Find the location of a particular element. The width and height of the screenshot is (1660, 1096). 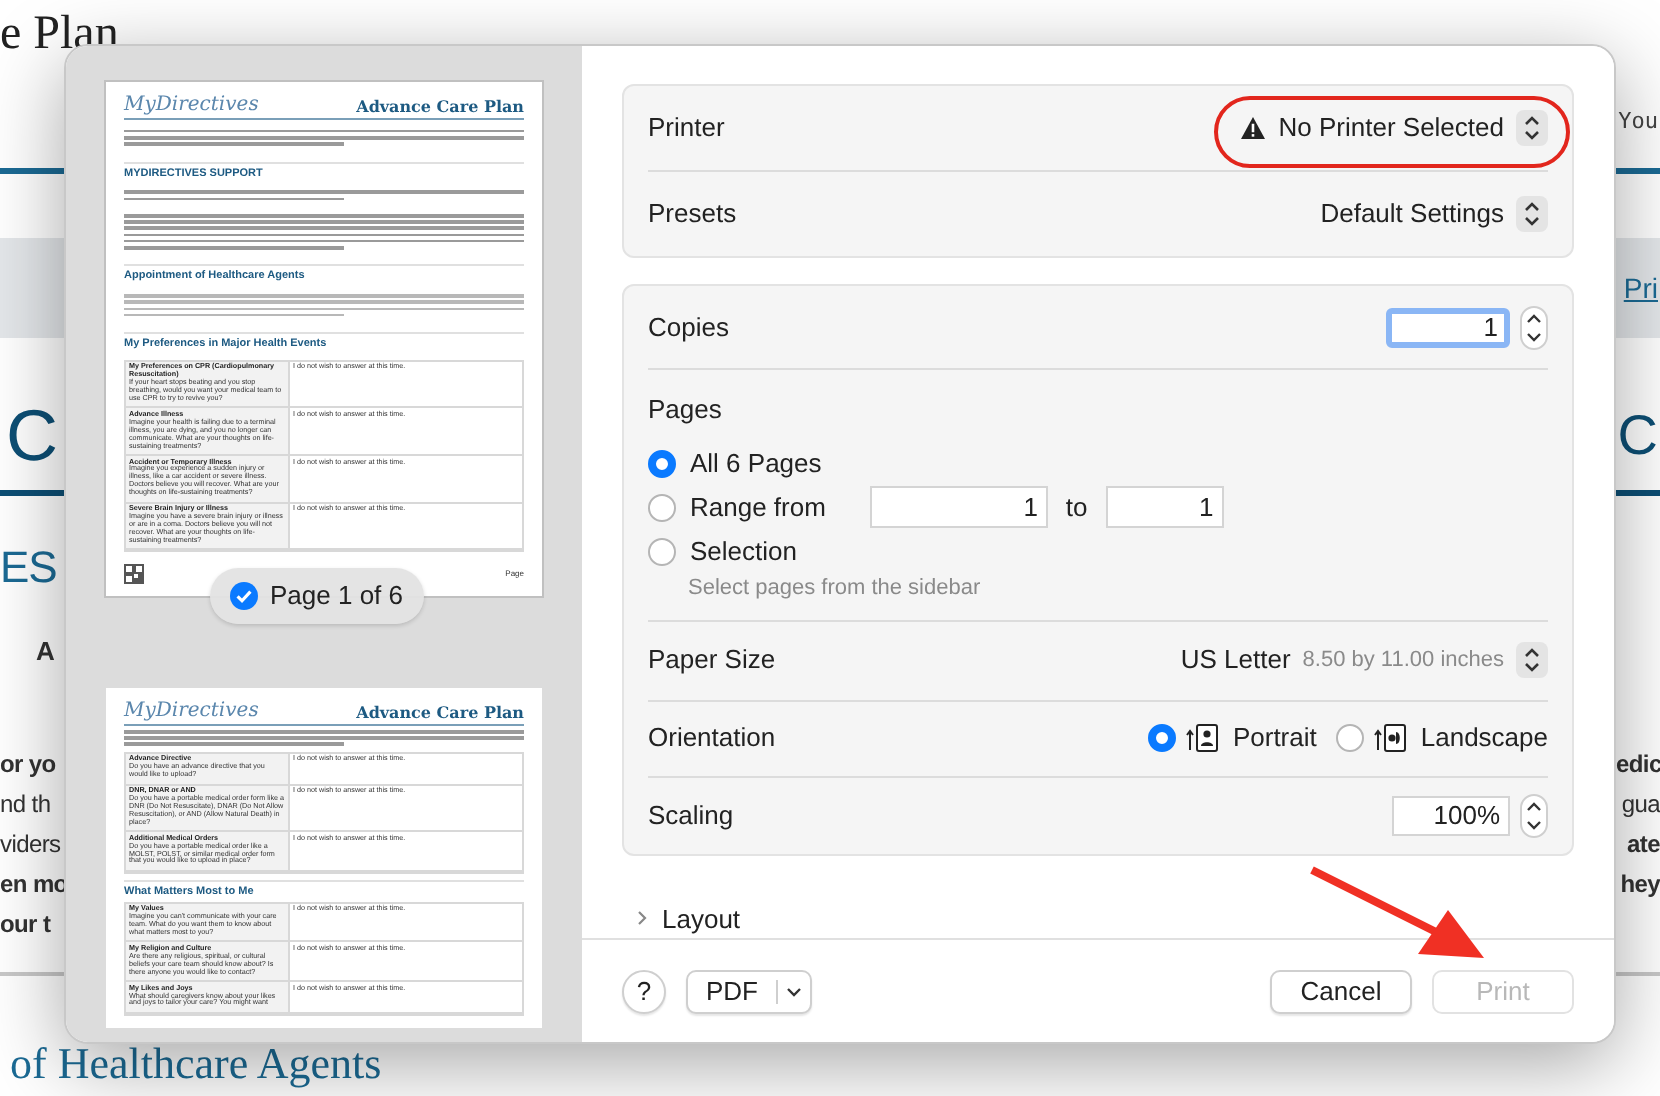

help-button: ? is located at coordinates (644, 991).